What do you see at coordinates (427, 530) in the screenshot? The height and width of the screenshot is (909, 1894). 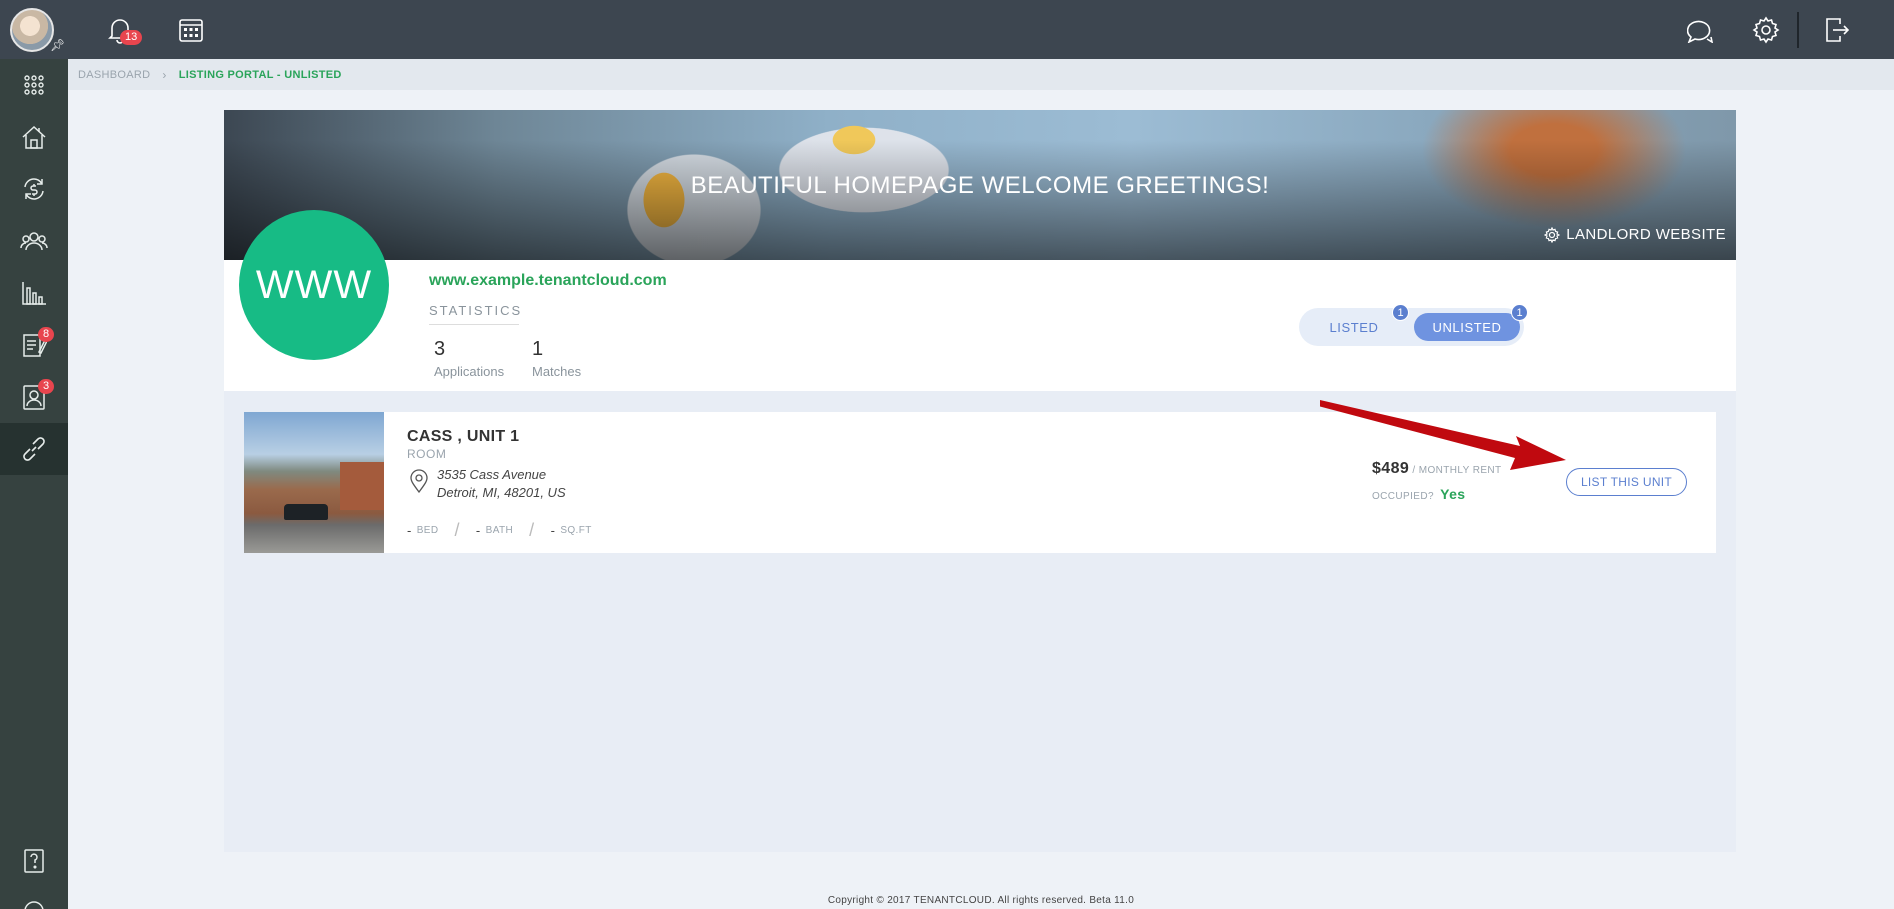 I see `bed-label: BED` at bounding box center [427, 530].